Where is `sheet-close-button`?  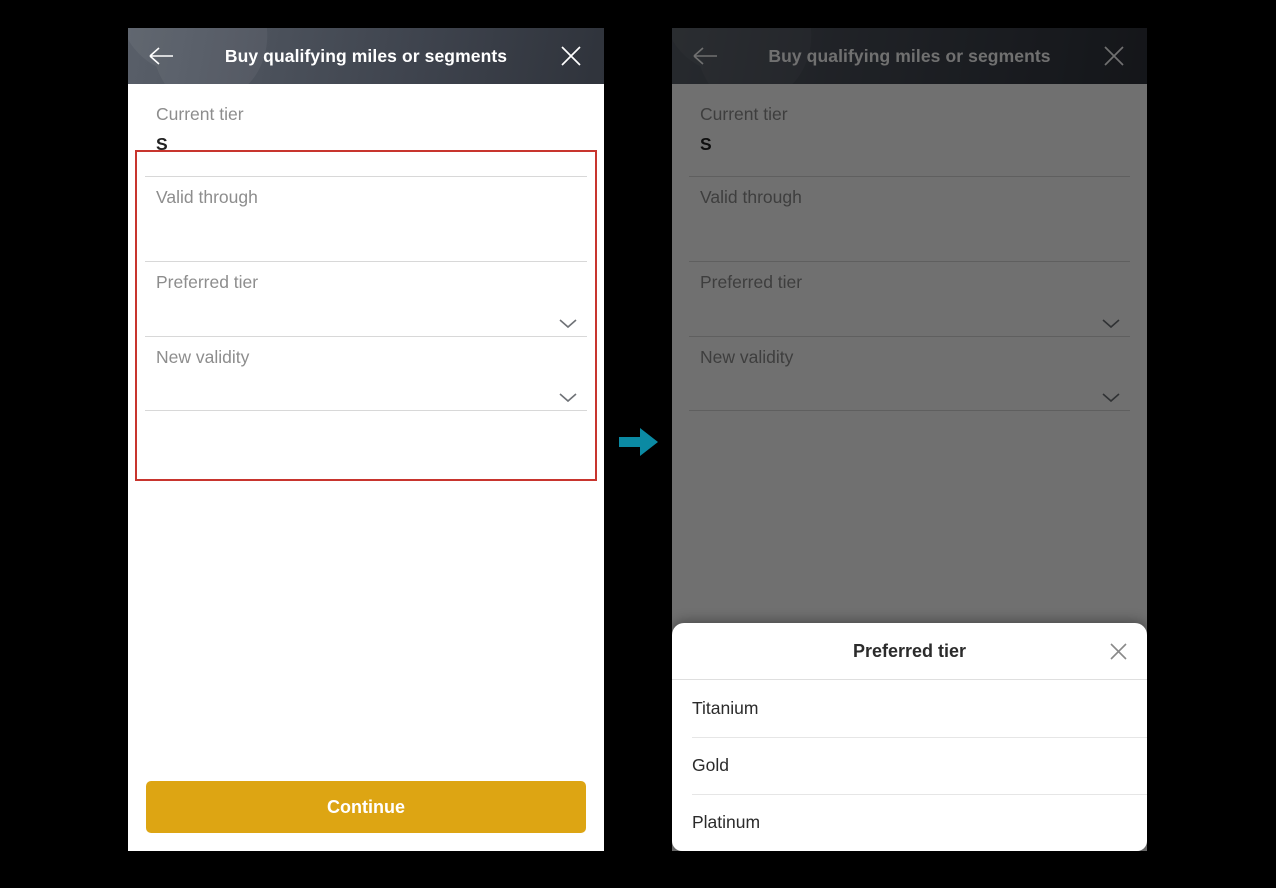
sheet-close-button is located at coordinates (1118, 651).